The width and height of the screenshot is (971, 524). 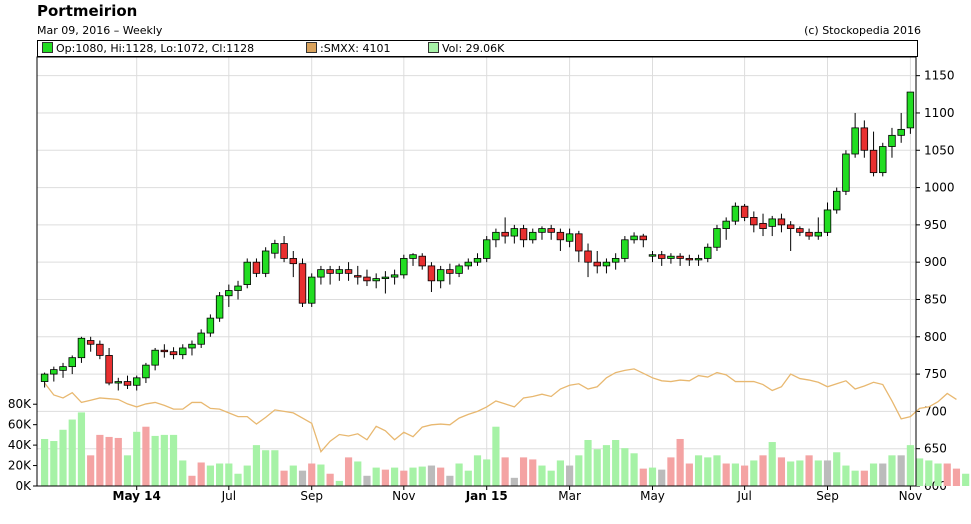 I want to click on price-tick-label: 900, so click(x=935, y=262).